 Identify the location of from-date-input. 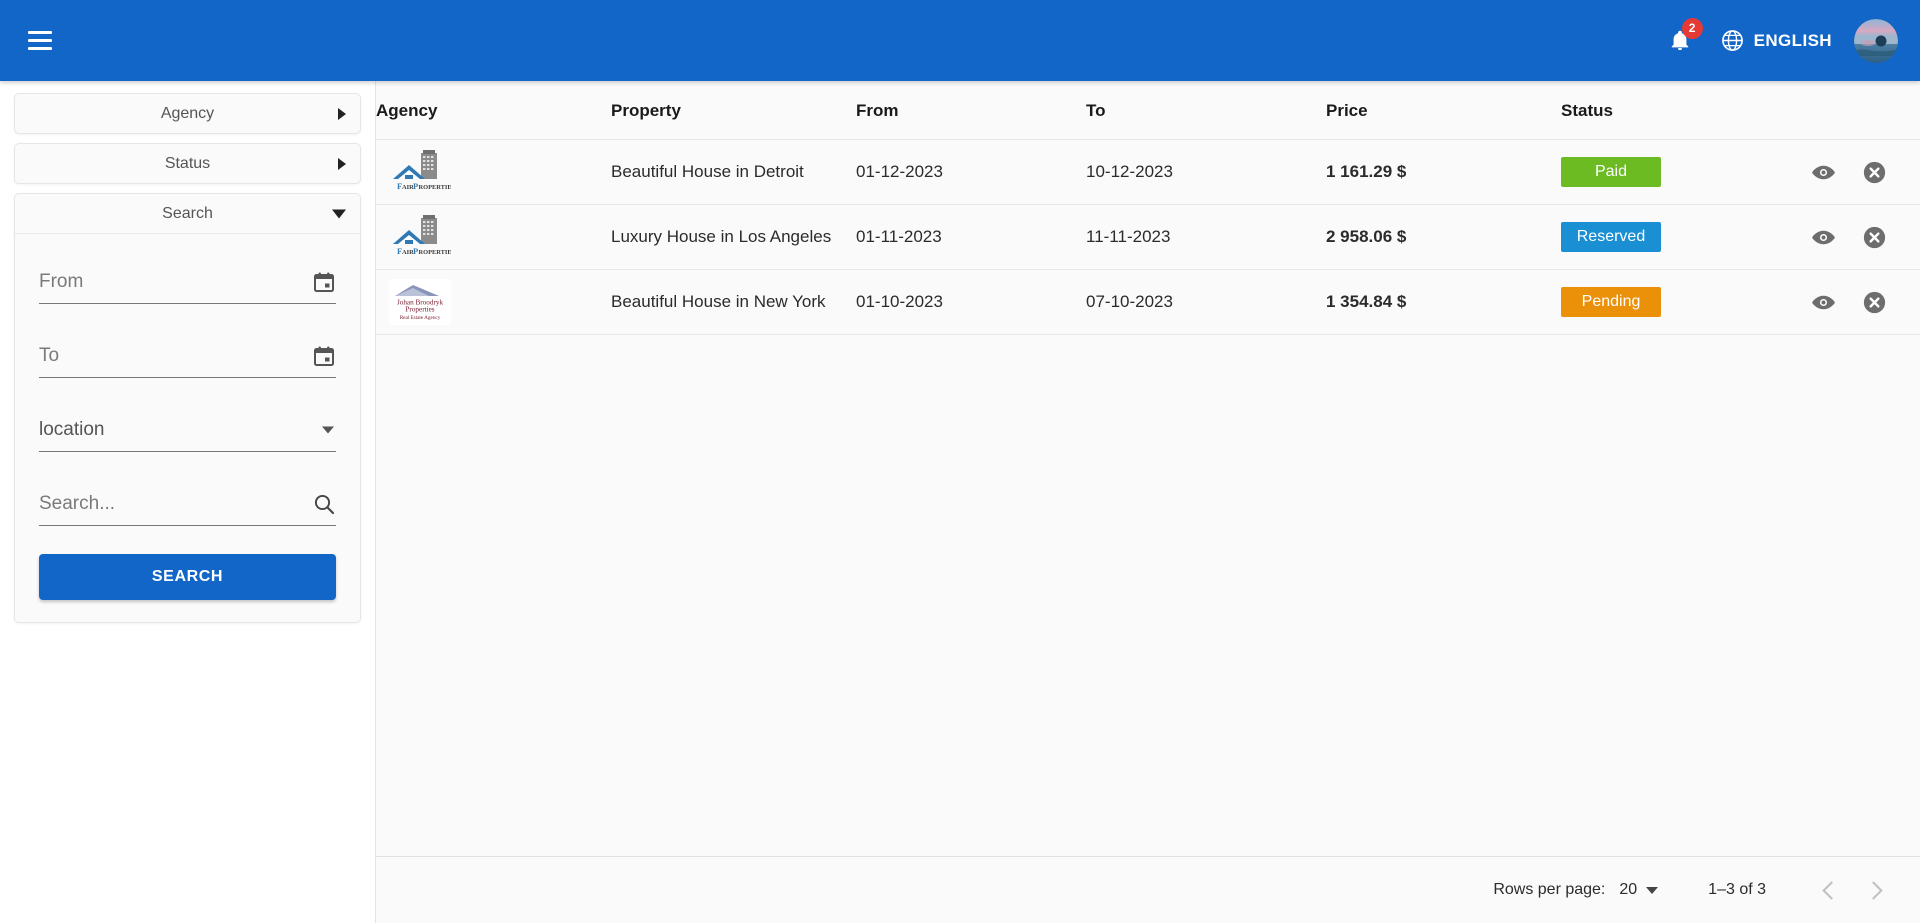
(187, 281).